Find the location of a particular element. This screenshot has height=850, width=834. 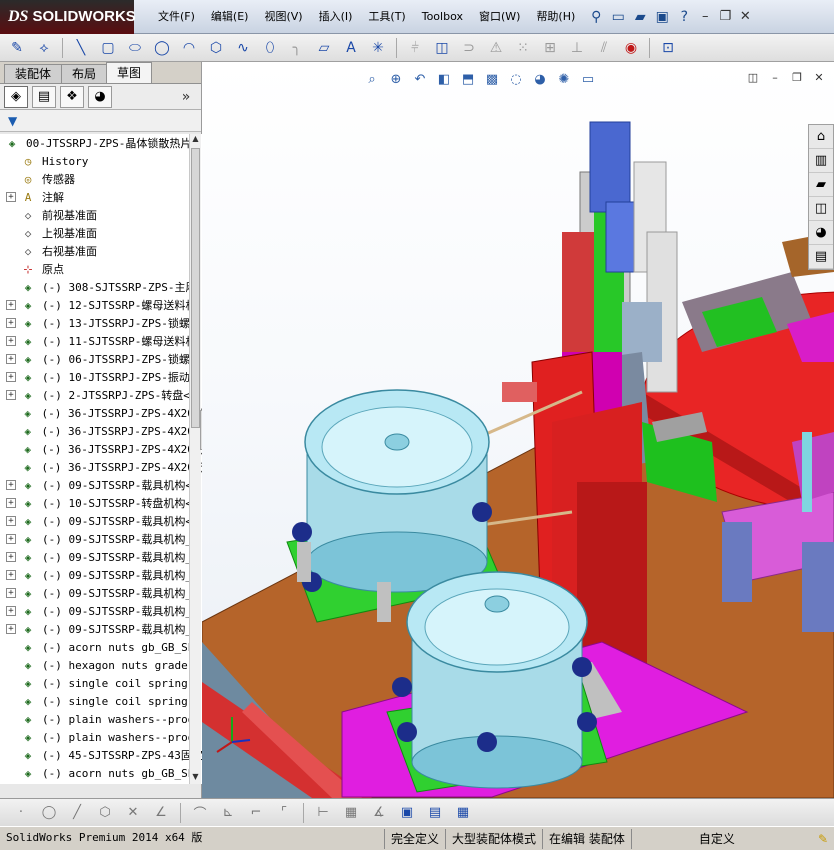

help-icon: ? is located at coordinates (684, 17).